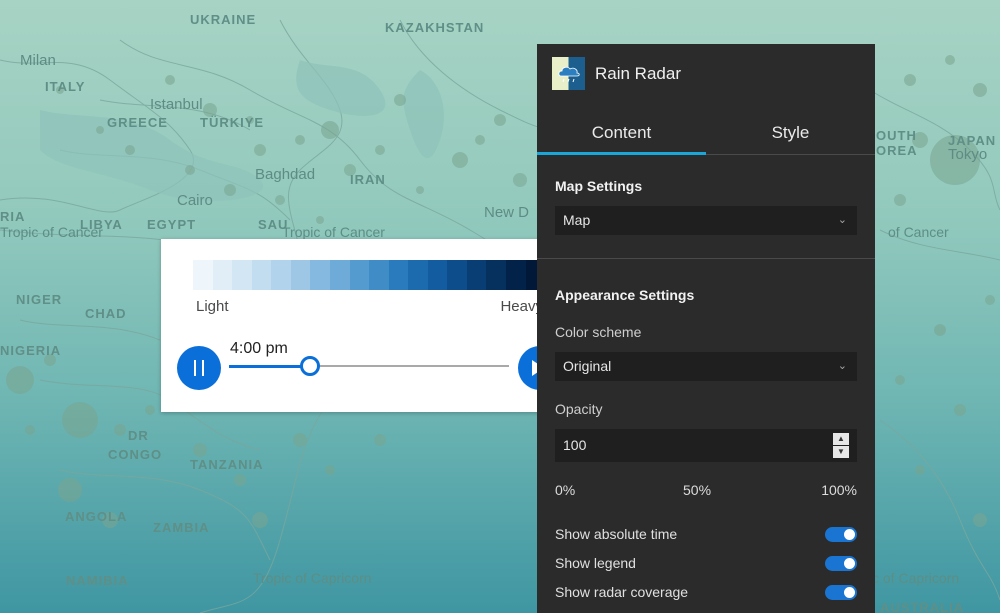 The width and height of the screenshot is (1000, 613). Describe the element at coordinates (706, 534) in the screenshot. I see `toggle-row-absolute-time: Show absolute time` at that location.